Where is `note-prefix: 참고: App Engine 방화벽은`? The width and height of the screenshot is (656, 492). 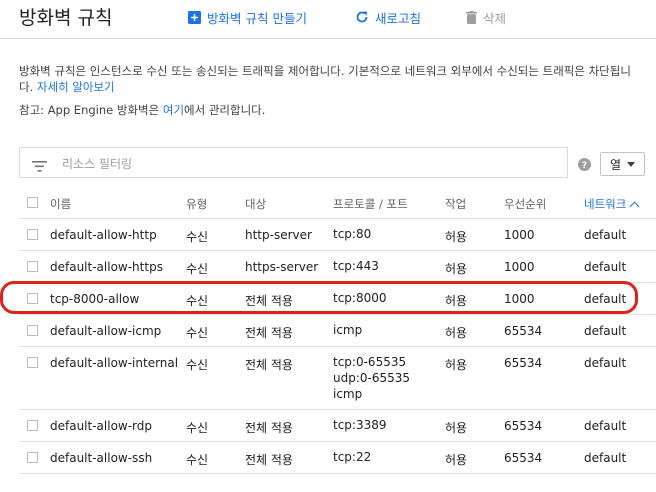
note-prefix: 참고: App Engine 방화벽은 is located at coordinates (89, 110).